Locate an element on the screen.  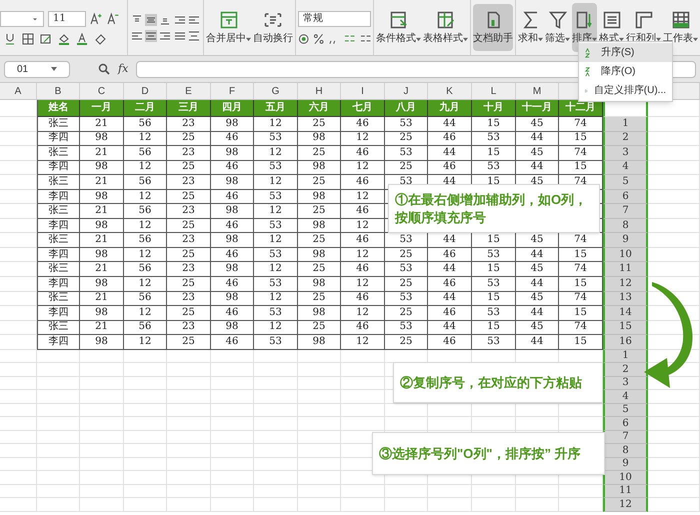
number-format-dropdown: 常规 is located at coordinates (334, 18).